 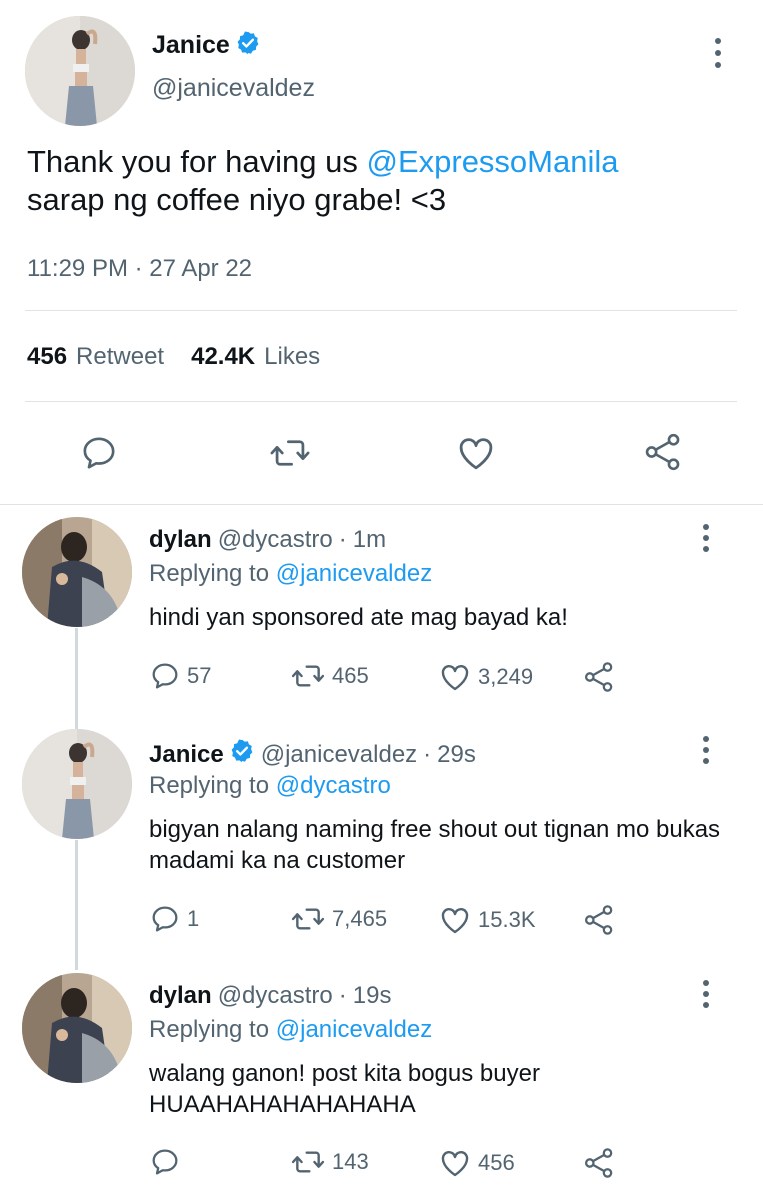 I want to click on retweet-button: 7,465, so click(x=338, y=919).